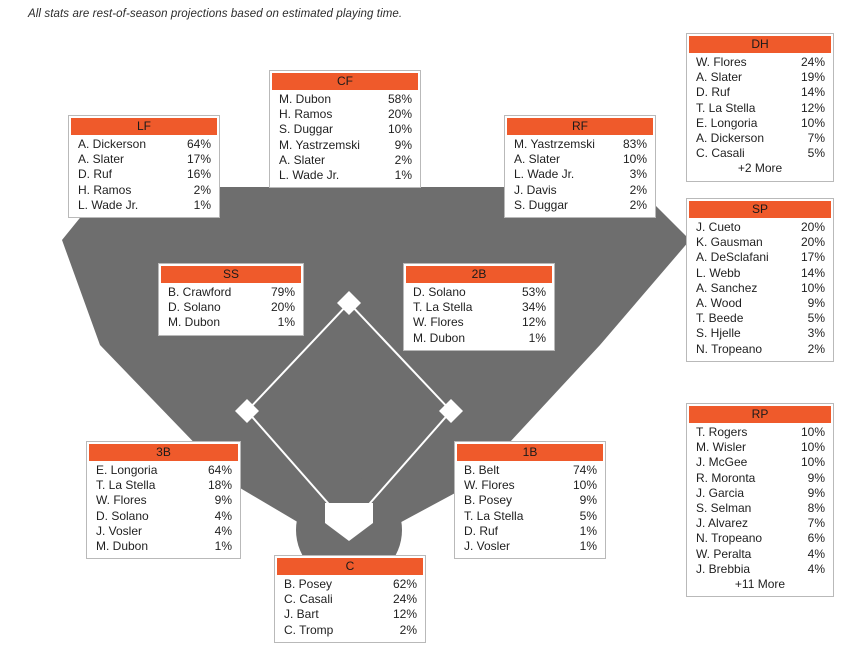  Describe the element at coordinates (350, 614) in the screenshot. I see `player-row: J. Bart 12%` at that location.